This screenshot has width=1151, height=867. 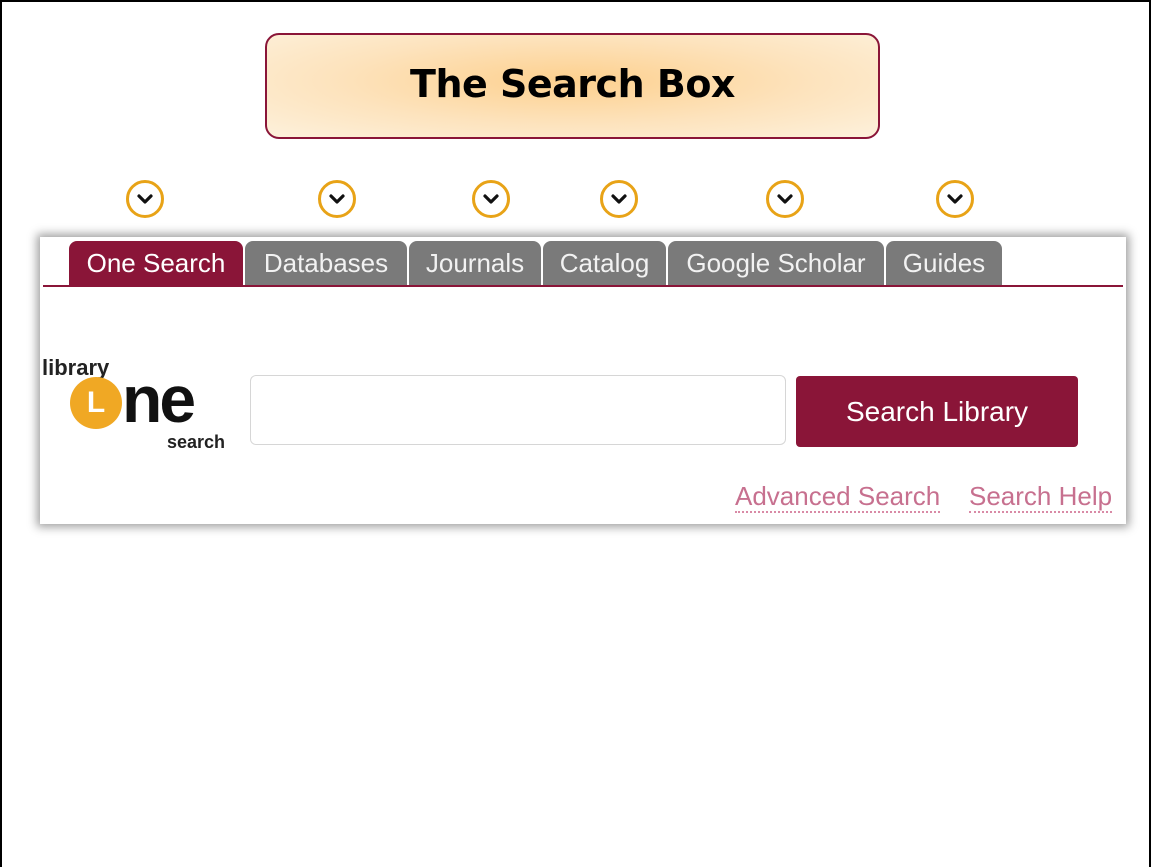 I want to click on logo-mark: L, so click(x=96, y=403).